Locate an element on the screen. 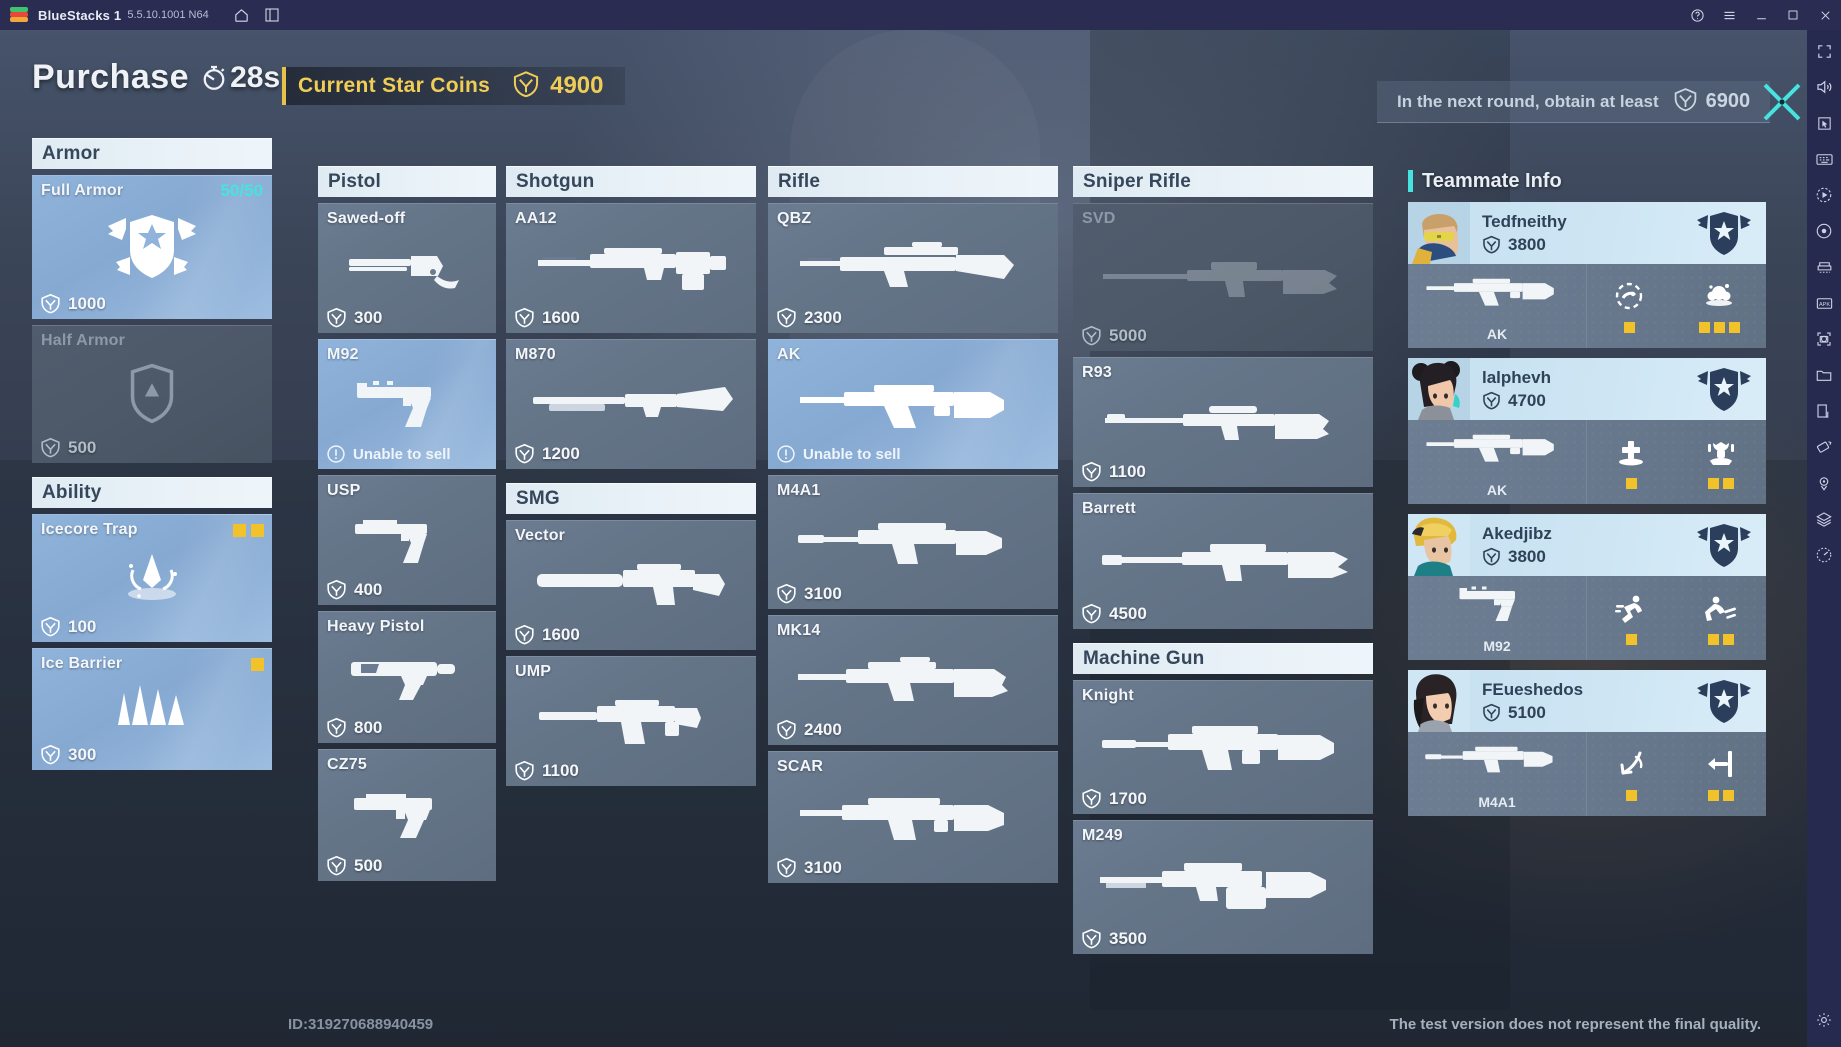 The width and height of the screenshot is (1841, 1047). shop-item-svd: SVD 5000 is located at coordinates (1223, 277).